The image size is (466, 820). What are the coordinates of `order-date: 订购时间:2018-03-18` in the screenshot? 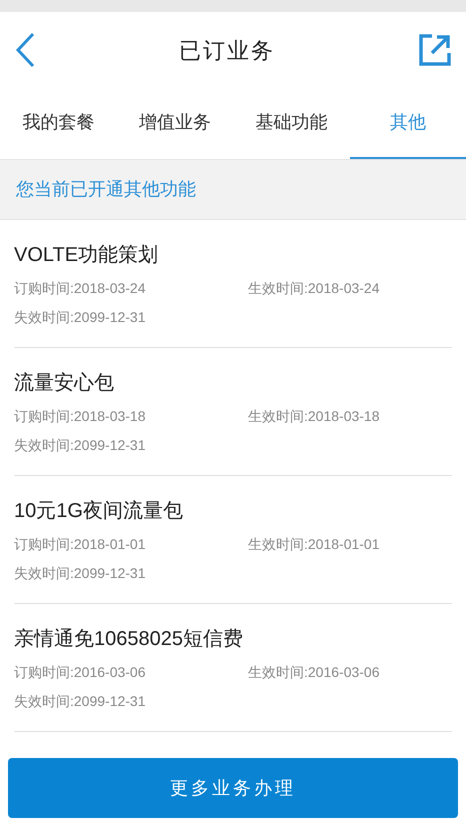 It's located at (80, 416).